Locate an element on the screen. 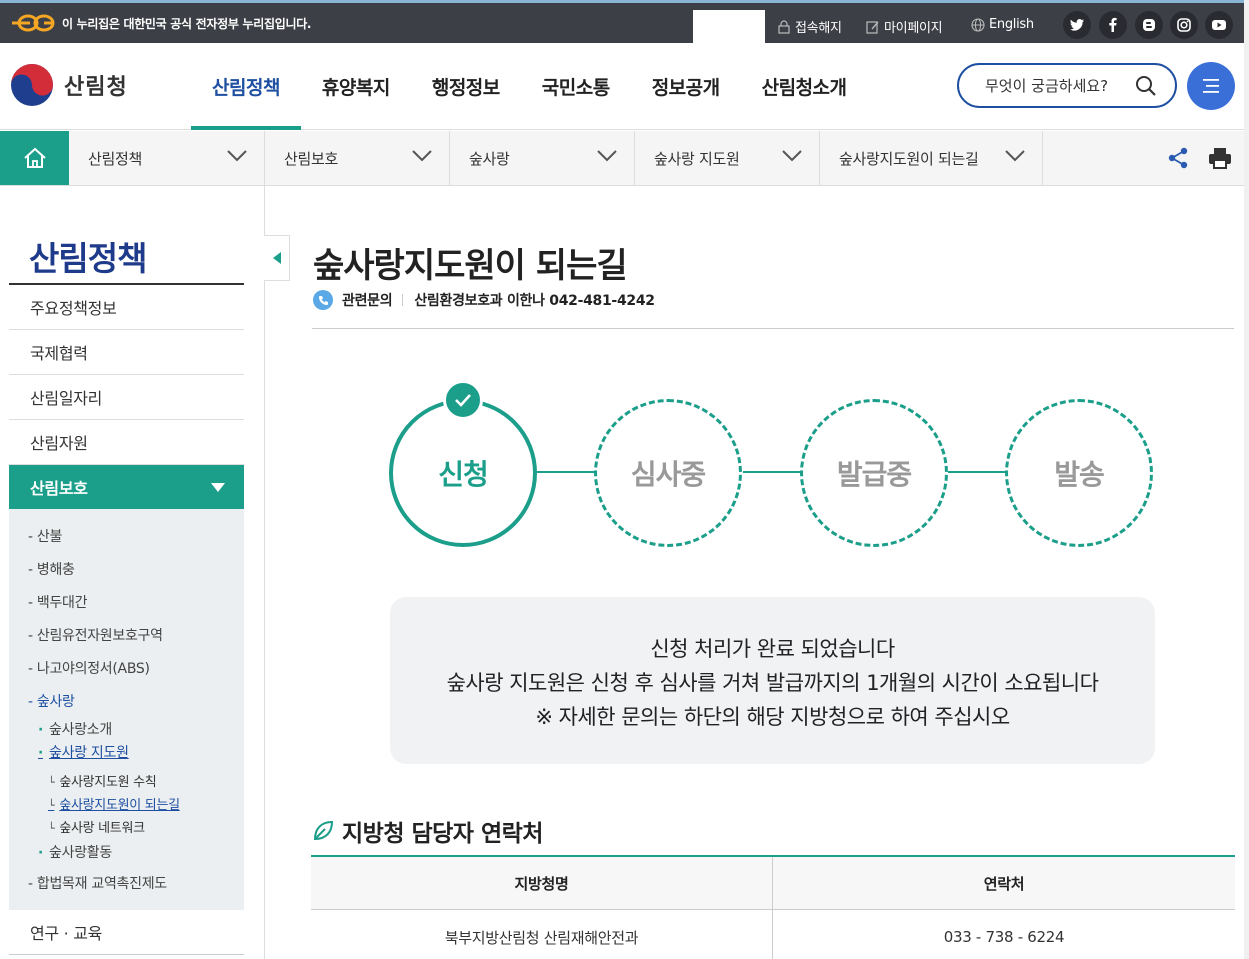 The width and height of the screenshot is (1249, 959). table-cell: 033 - 738 - 6224 is located at coordinates (1004, 937).